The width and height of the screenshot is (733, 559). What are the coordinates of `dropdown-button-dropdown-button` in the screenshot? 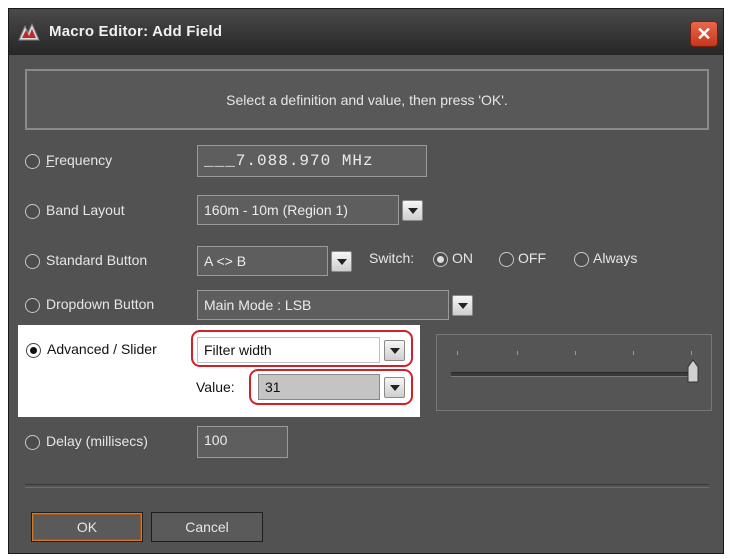 It's located at (462, 305).